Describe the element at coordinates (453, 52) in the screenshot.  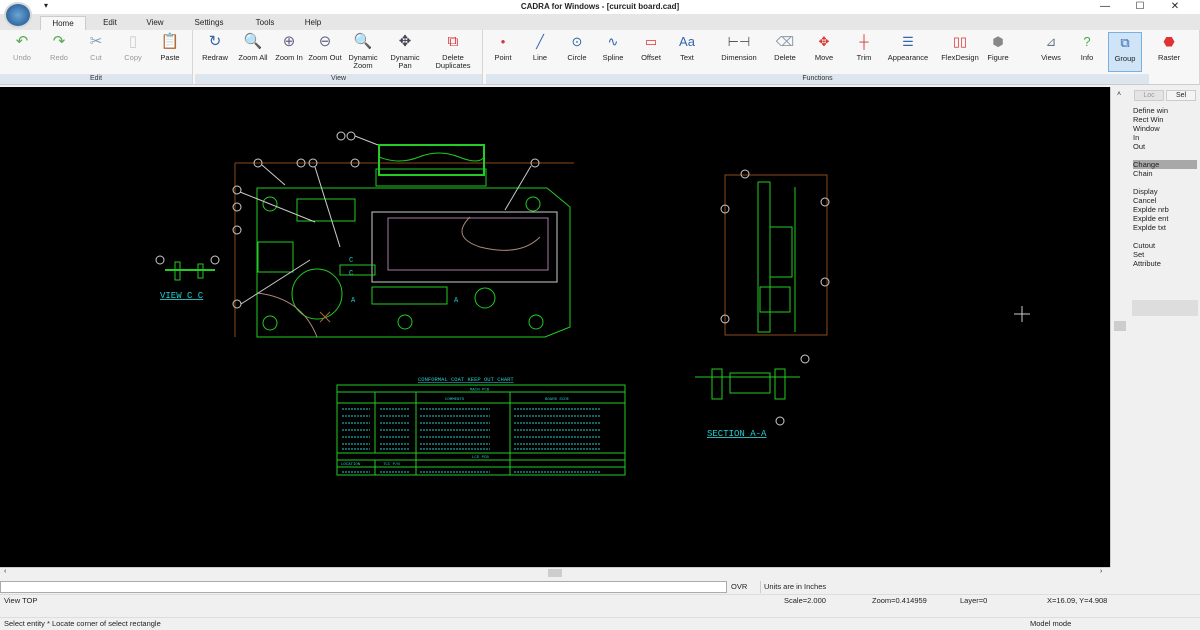
I see `delete-duplicates-button: ⧉ Delete Duplicates` at that location.